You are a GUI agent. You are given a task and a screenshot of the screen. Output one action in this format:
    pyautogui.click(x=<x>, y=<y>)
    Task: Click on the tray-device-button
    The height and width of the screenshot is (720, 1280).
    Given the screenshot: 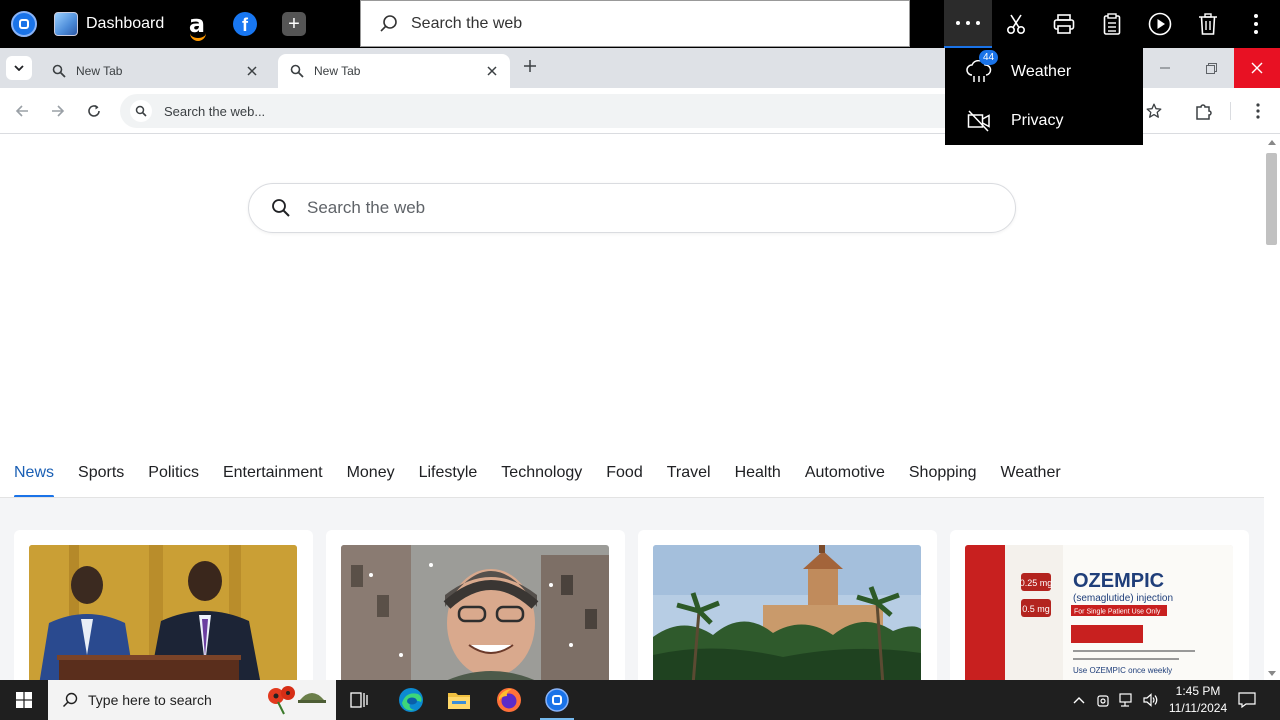 What is the action you would take?
    pyautogui.click(x=1103, y=700)
    